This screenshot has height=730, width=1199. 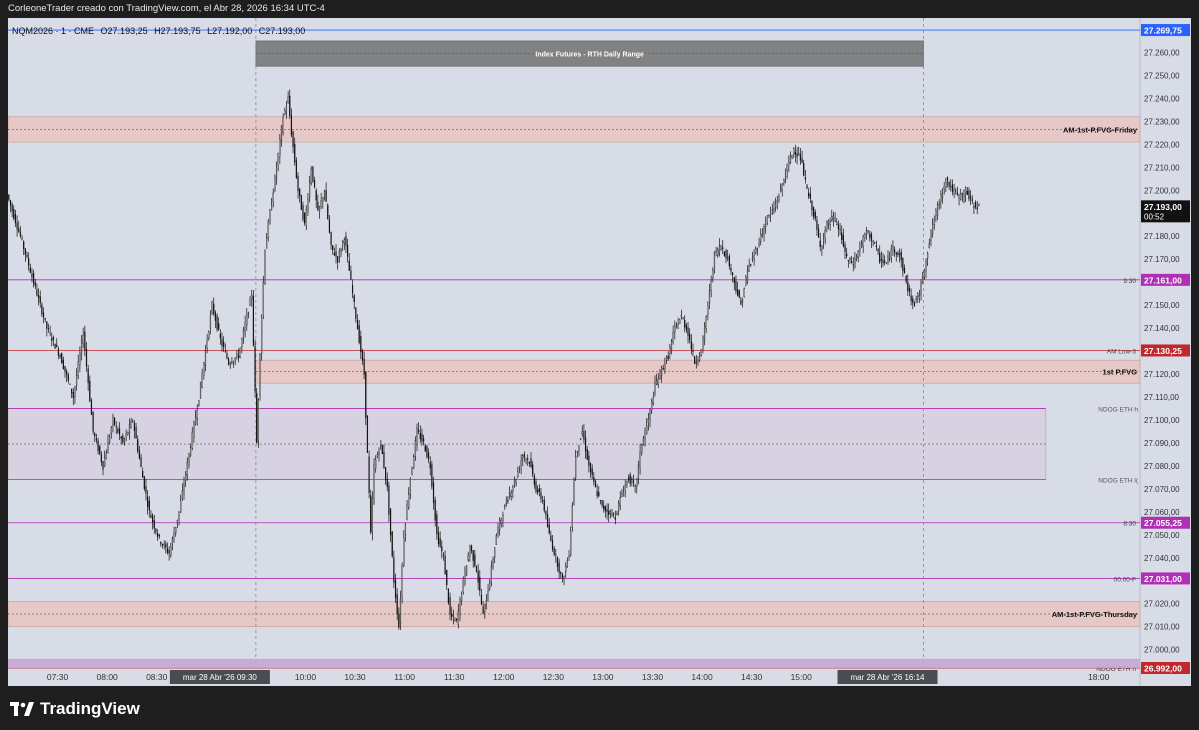 I want to click on price-tick-label: 27.200,00, so click(x=1162, y=190).